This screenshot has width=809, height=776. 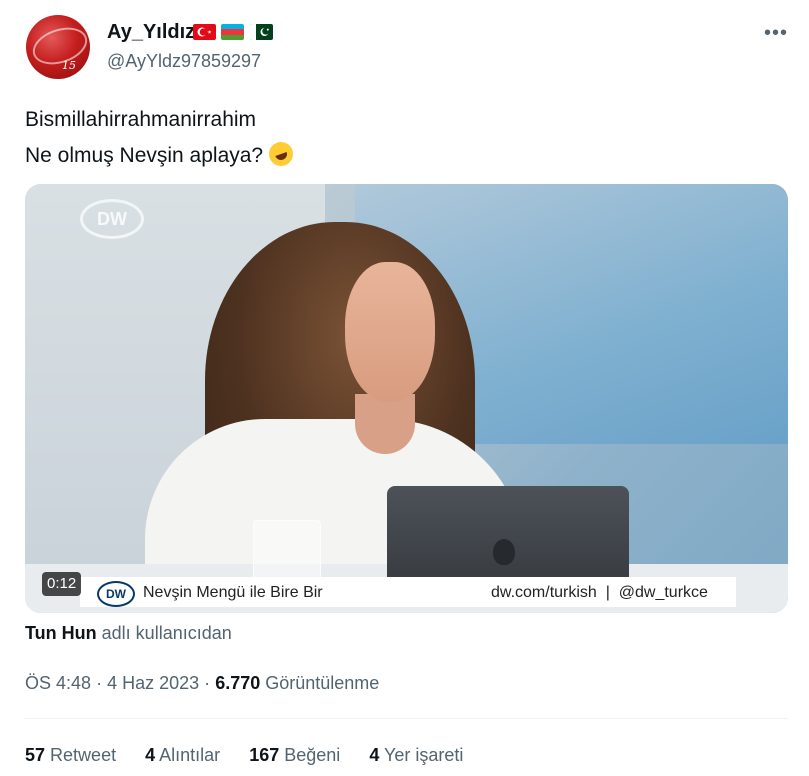 What do you see at coordinates (238, 683) in the screenshot?
I see `views-count: 6.770` at bounding box center [238, 683].